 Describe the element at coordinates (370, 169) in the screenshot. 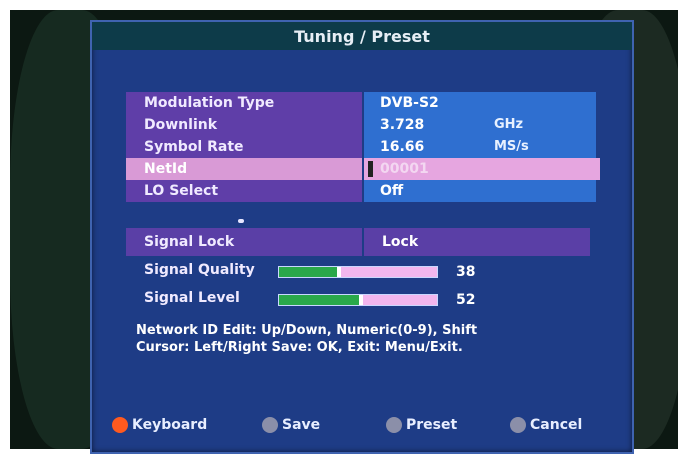

I see `text-cursor` at that location.